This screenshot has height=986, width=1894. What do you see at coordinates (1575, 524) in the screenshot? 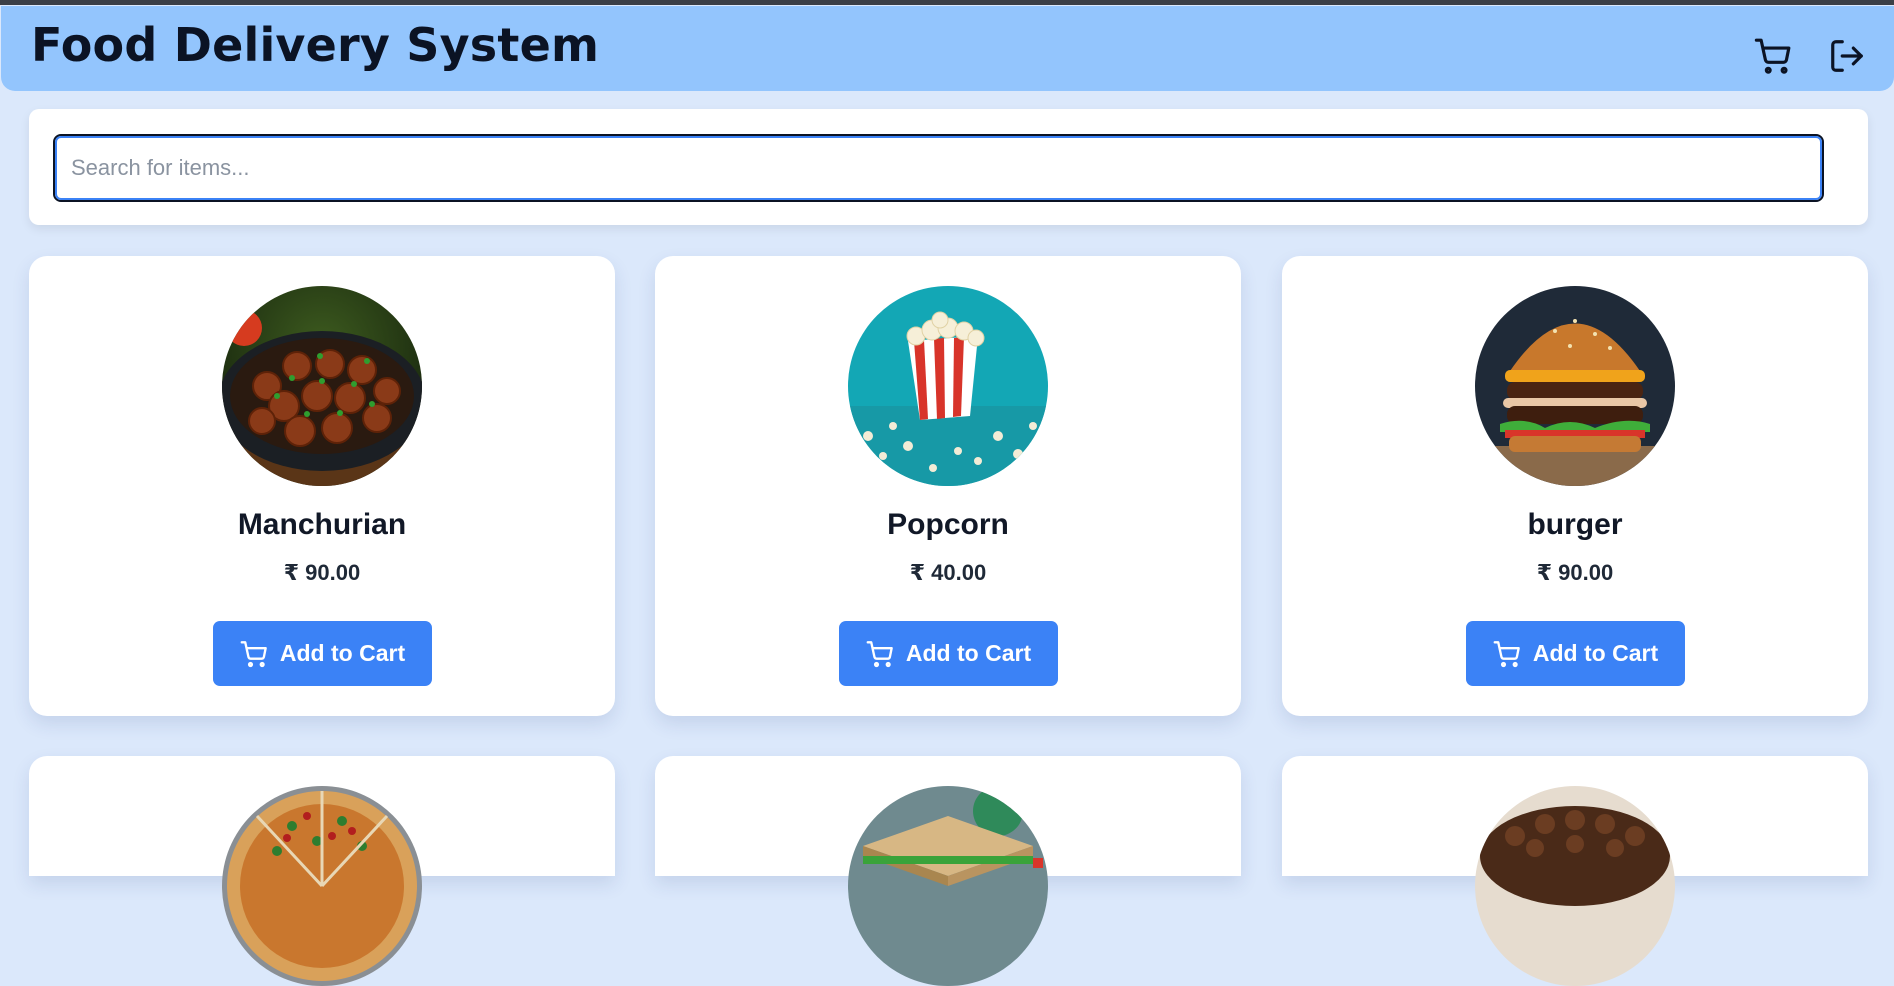
I see `food-name: burger` at bounding box center [1575, 524].